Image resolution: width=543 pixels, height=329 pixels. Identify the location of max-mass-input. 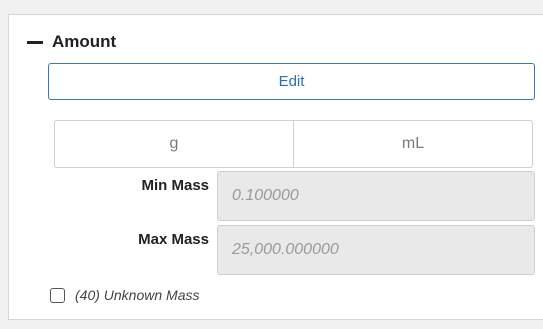
(376, 250).